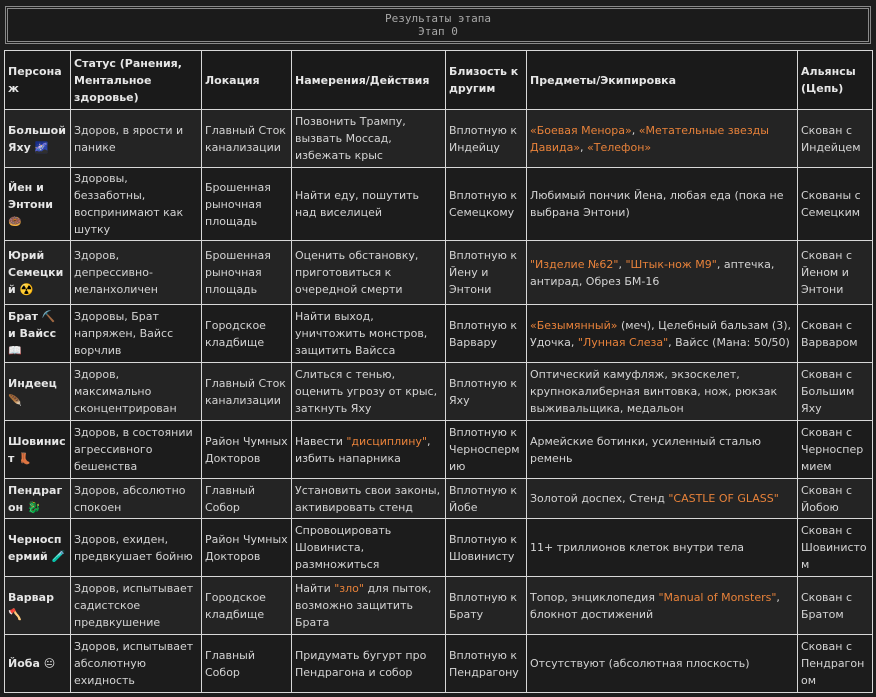 The height and width of the screenshot is (697, 876). What do you see at coordinates (37, 333) in the screenshot?
I see `character-name-cell: Брат ⛏️ и Вайсс 📖` at bounding box center [37, 333].